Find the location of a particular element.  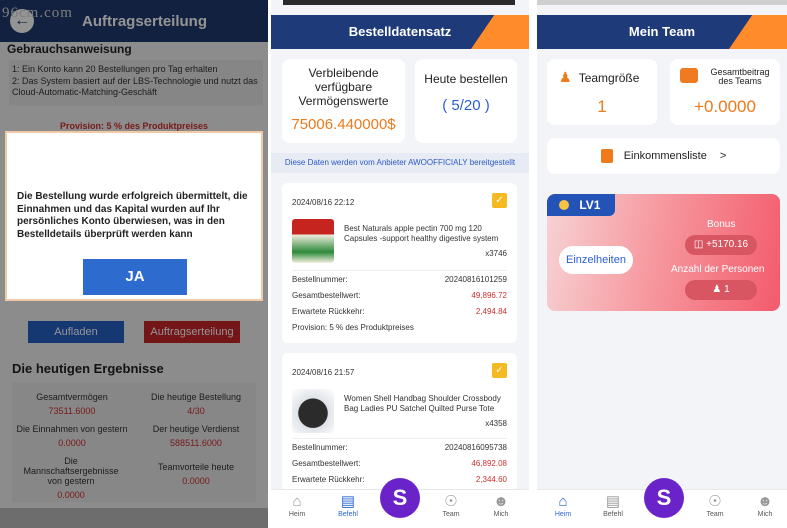

list-icon is located at coordinates (606, 156).